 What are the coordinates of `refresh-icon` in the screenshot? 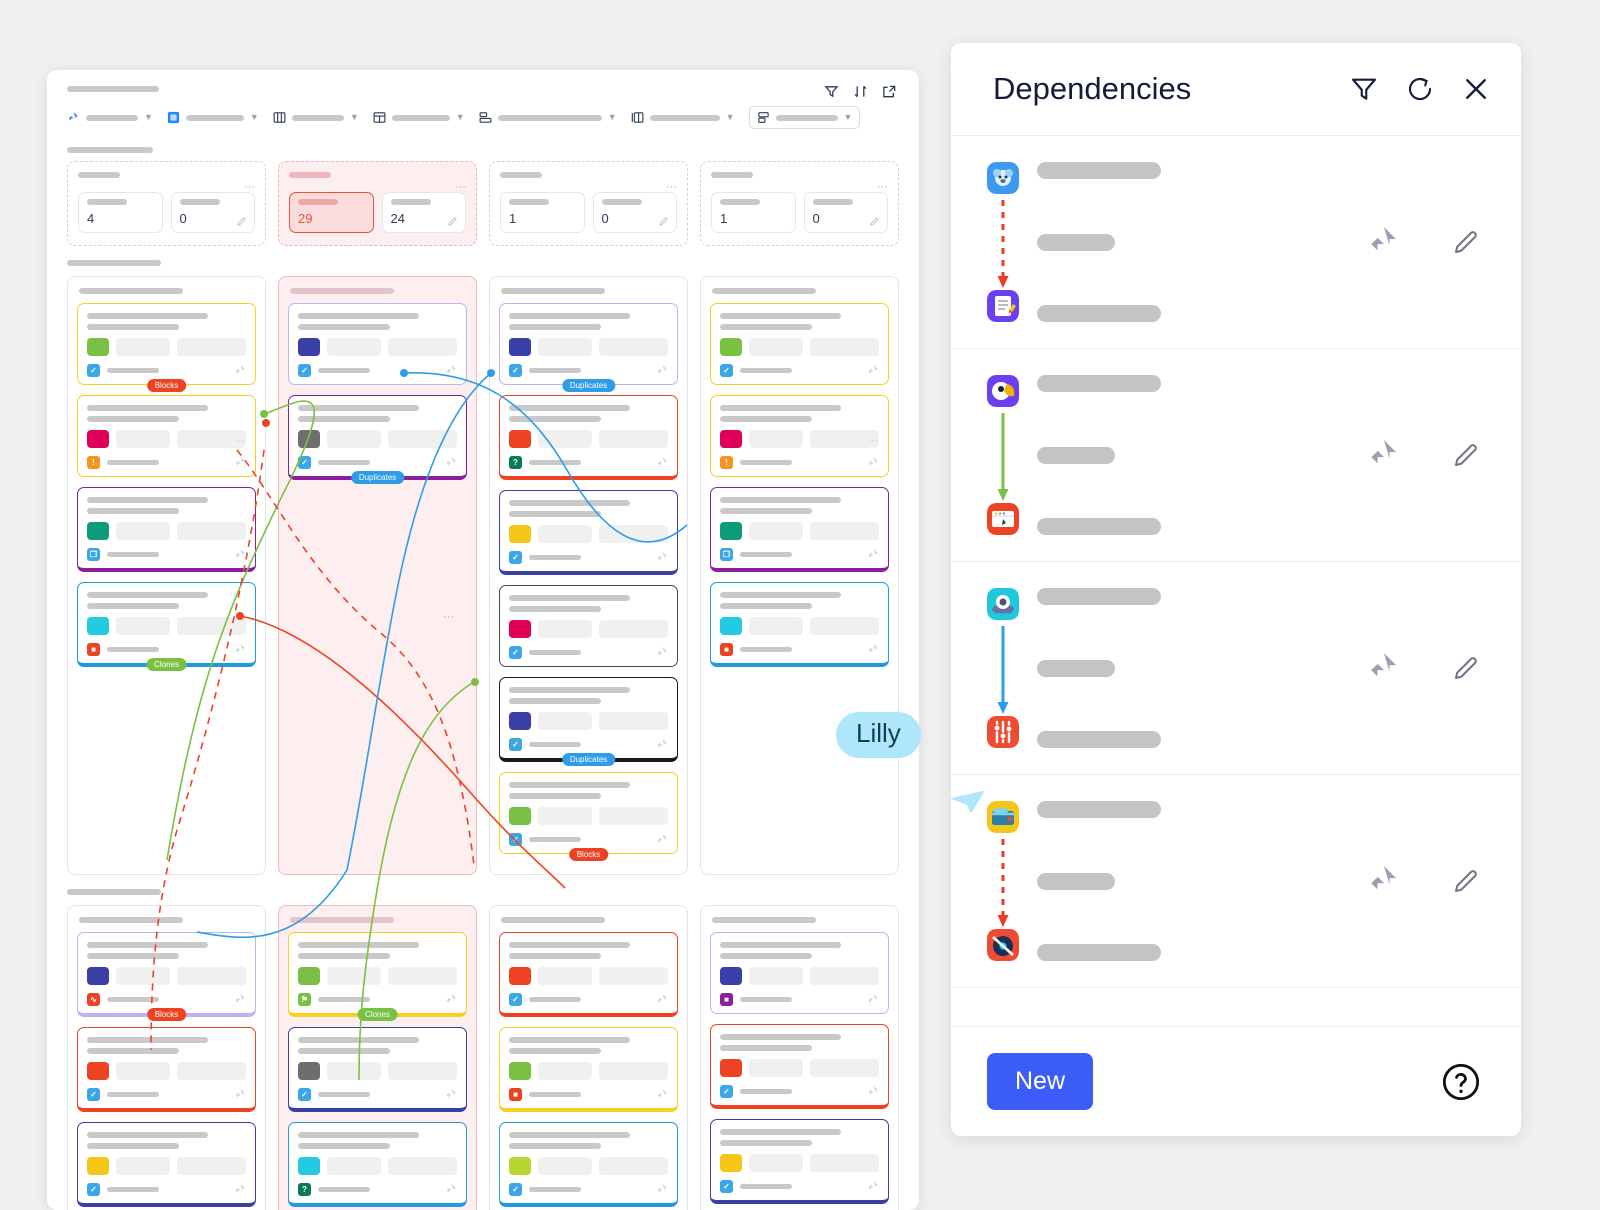 It's located at (1420, 89).